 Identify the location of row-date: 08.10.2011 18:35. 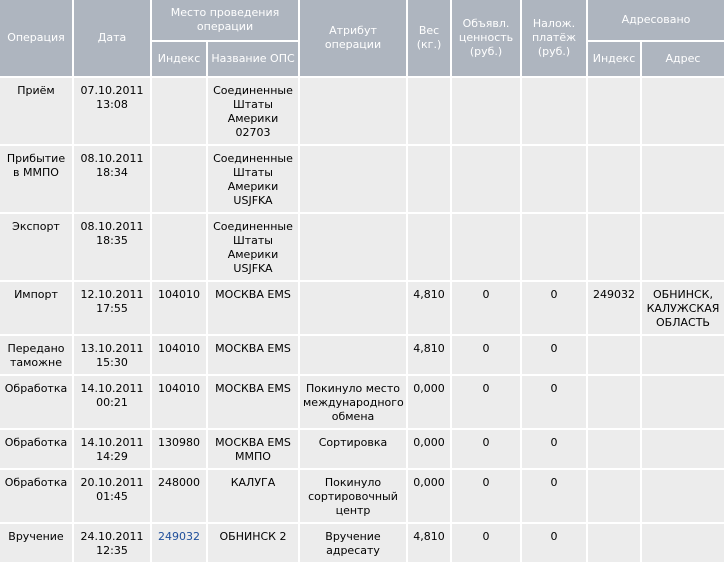
(112, 247).